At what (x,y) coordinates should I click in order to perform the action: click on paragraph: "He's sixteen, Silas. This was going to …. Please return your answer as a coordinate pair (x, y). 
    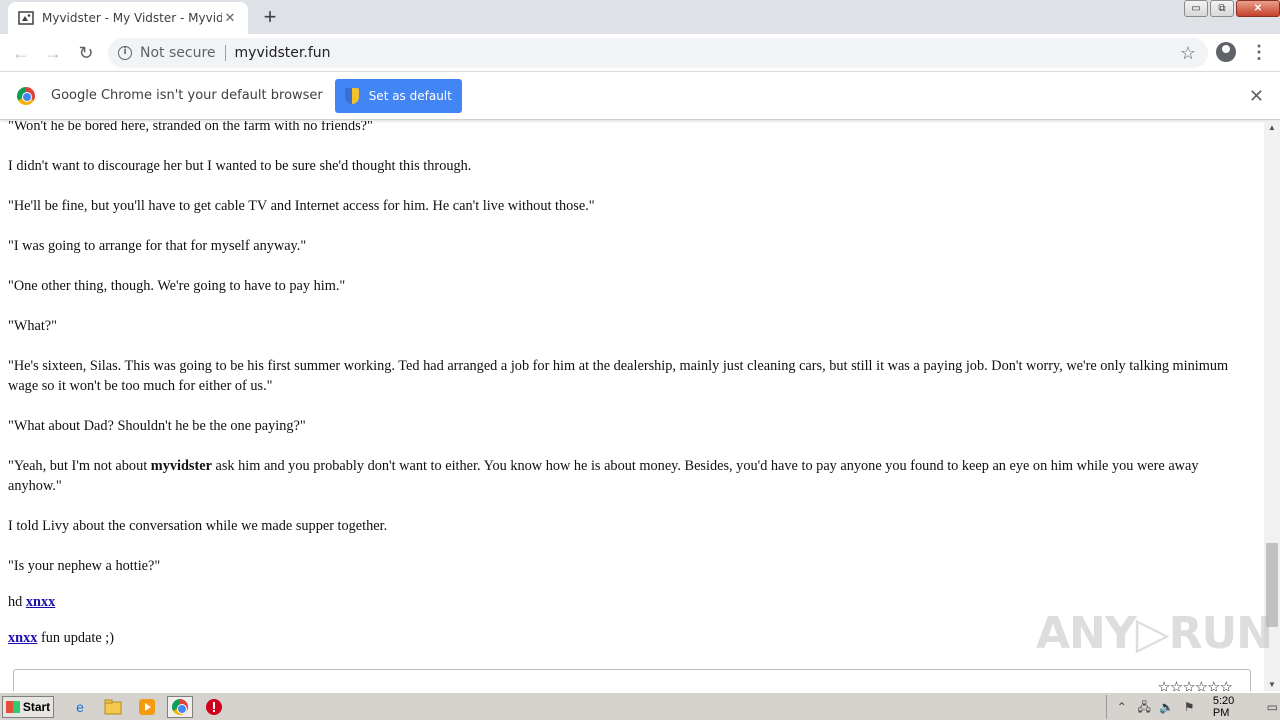
    Looking at the image, I should click on (618, 376).